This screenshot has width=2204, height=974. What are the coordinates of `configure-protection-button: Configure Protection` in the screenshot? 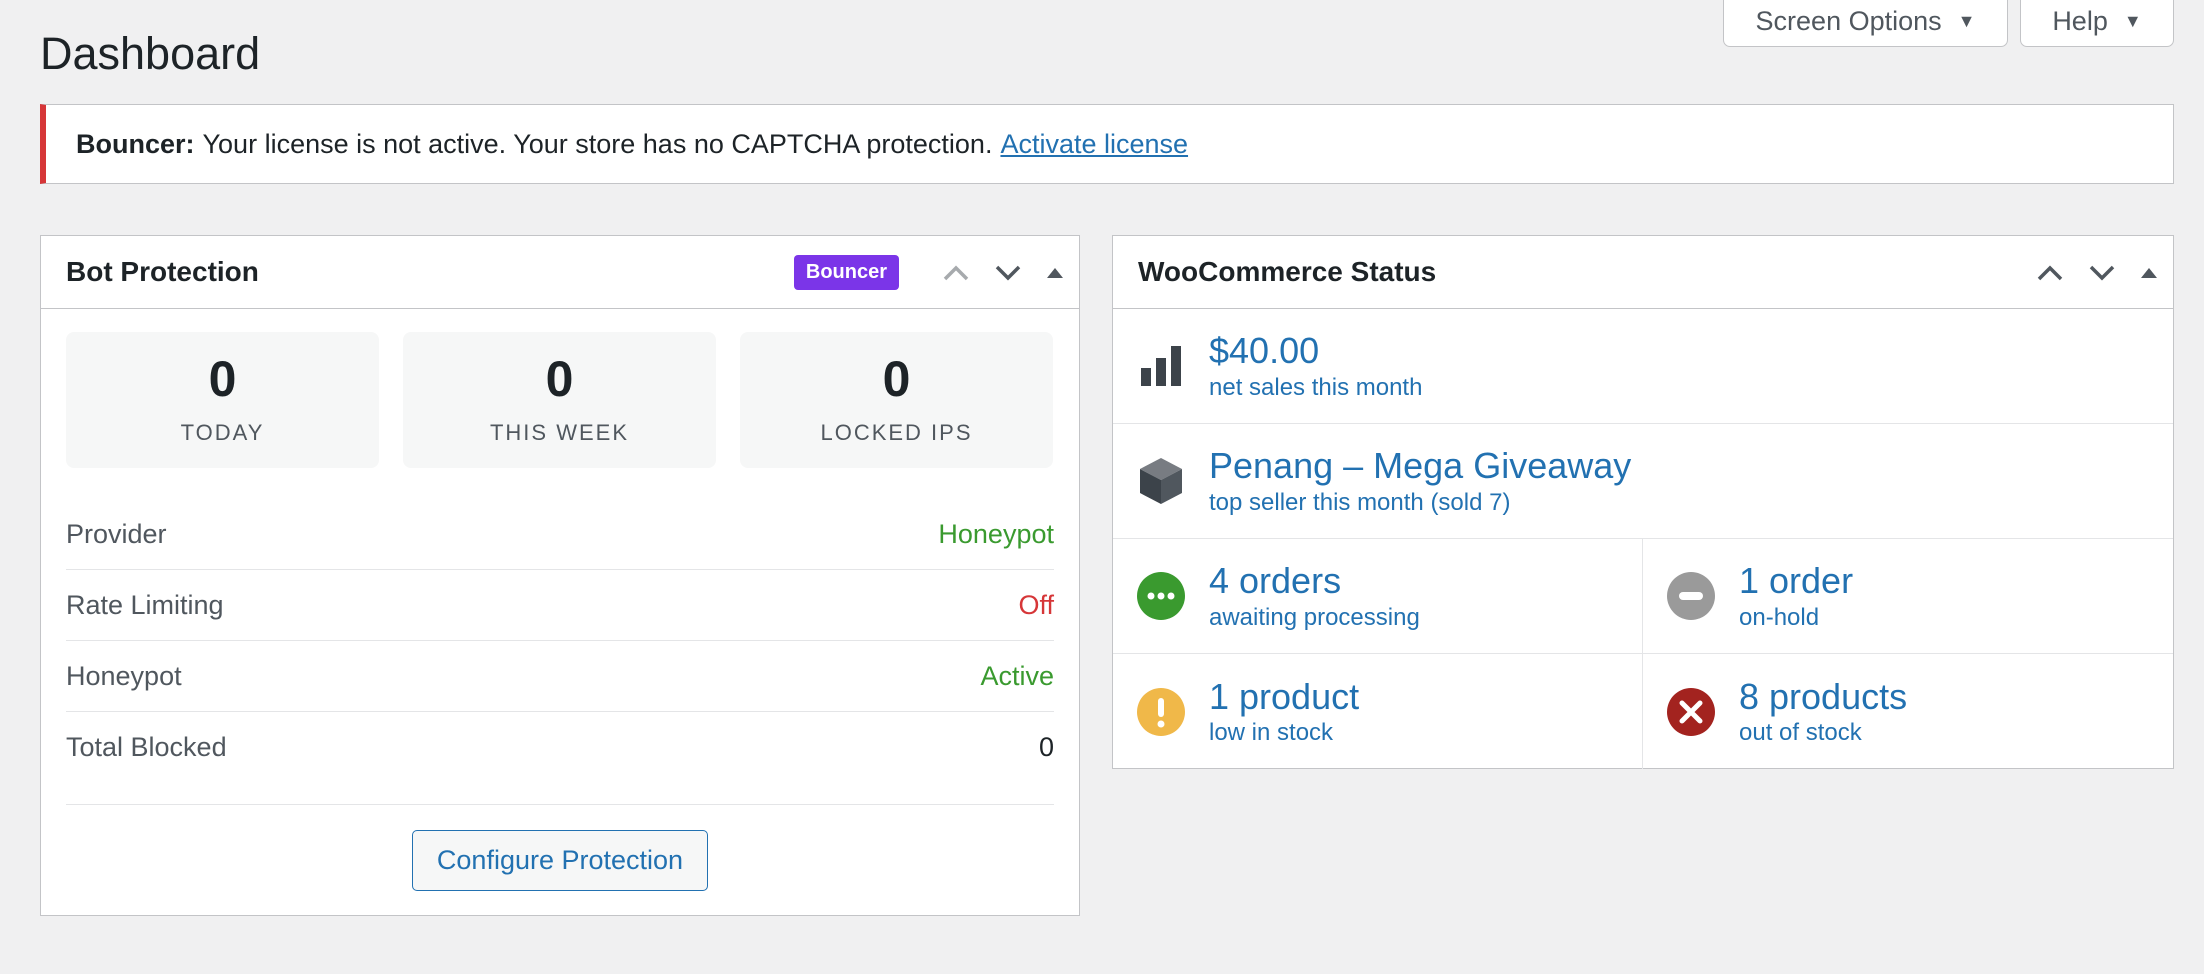 It's located at (560, 860).